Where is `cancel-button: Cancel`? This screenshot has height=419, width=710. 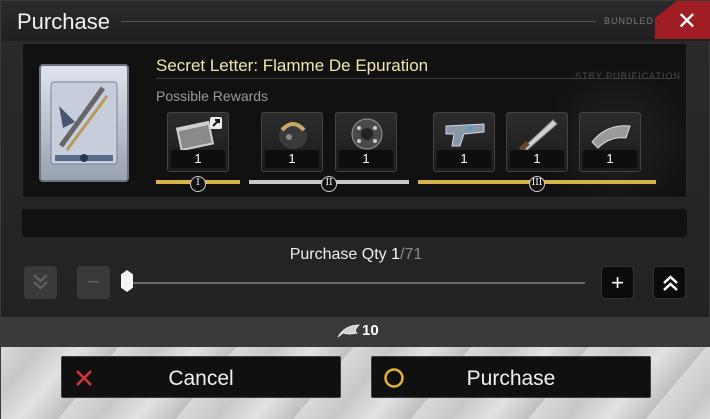
cancel-button: Cancel is located at coordinates (201, 377).